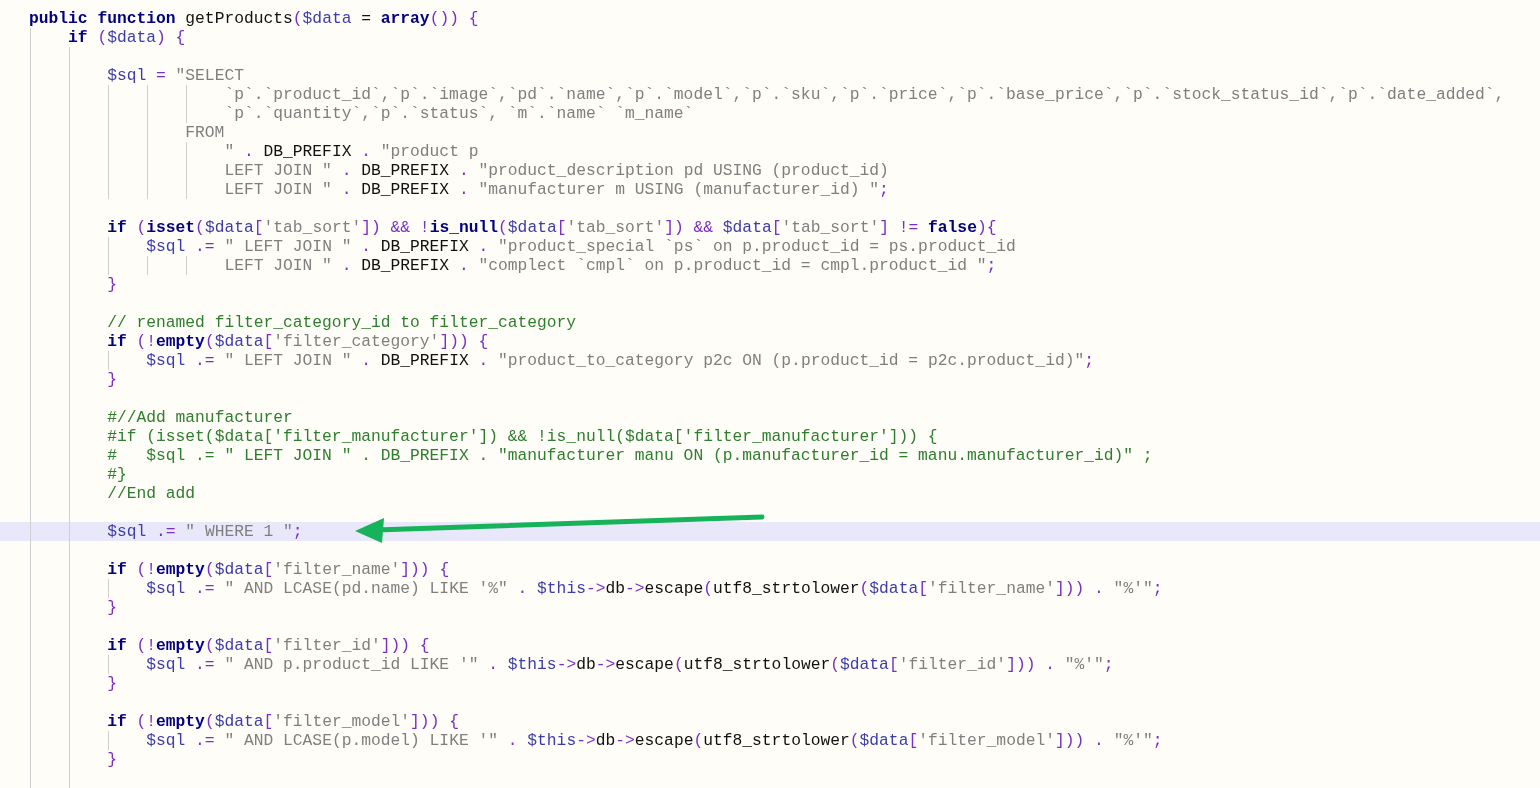  Describe the element at coordinates (161, 75) in the screenshot. I see `operator: =` at that location.